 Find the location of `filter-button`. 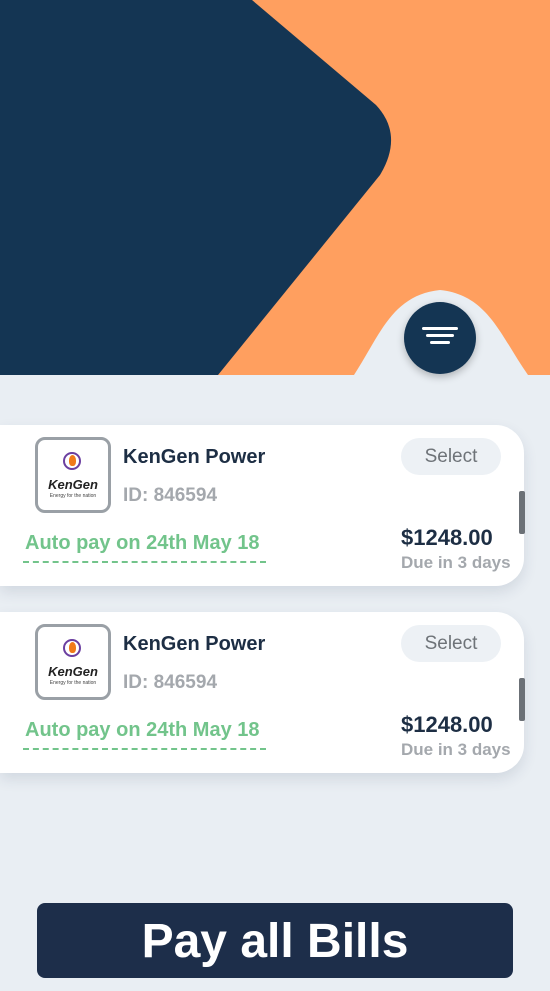

filter-button is located at coordinates (440, 338).